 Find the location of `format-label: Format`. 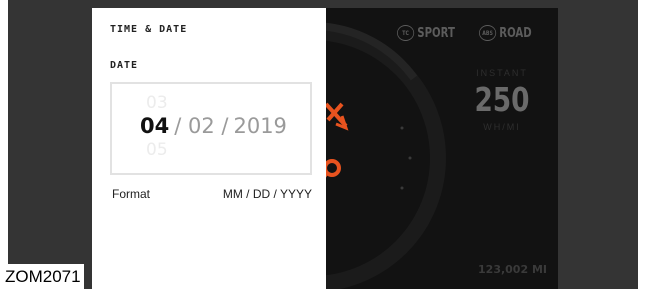

format-label: Format is located at coordinates (131, 194).